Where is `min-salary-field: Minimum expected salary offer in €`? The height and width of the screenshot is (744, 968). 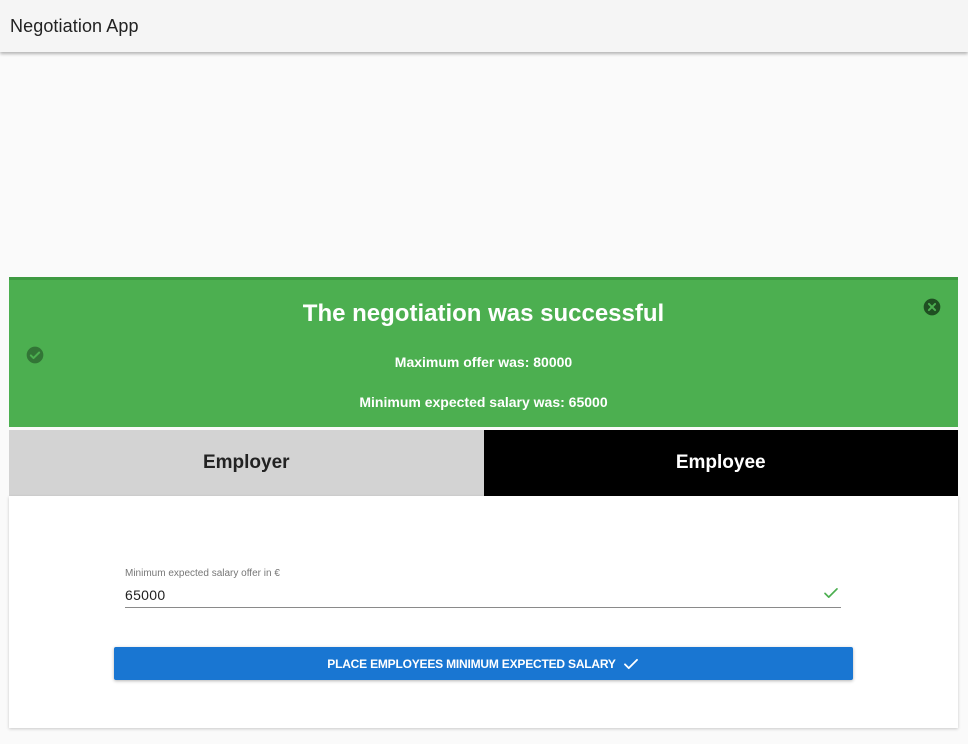
min-salary-field: Minimum expected salary offer in € is located at coordinates (483, 588).